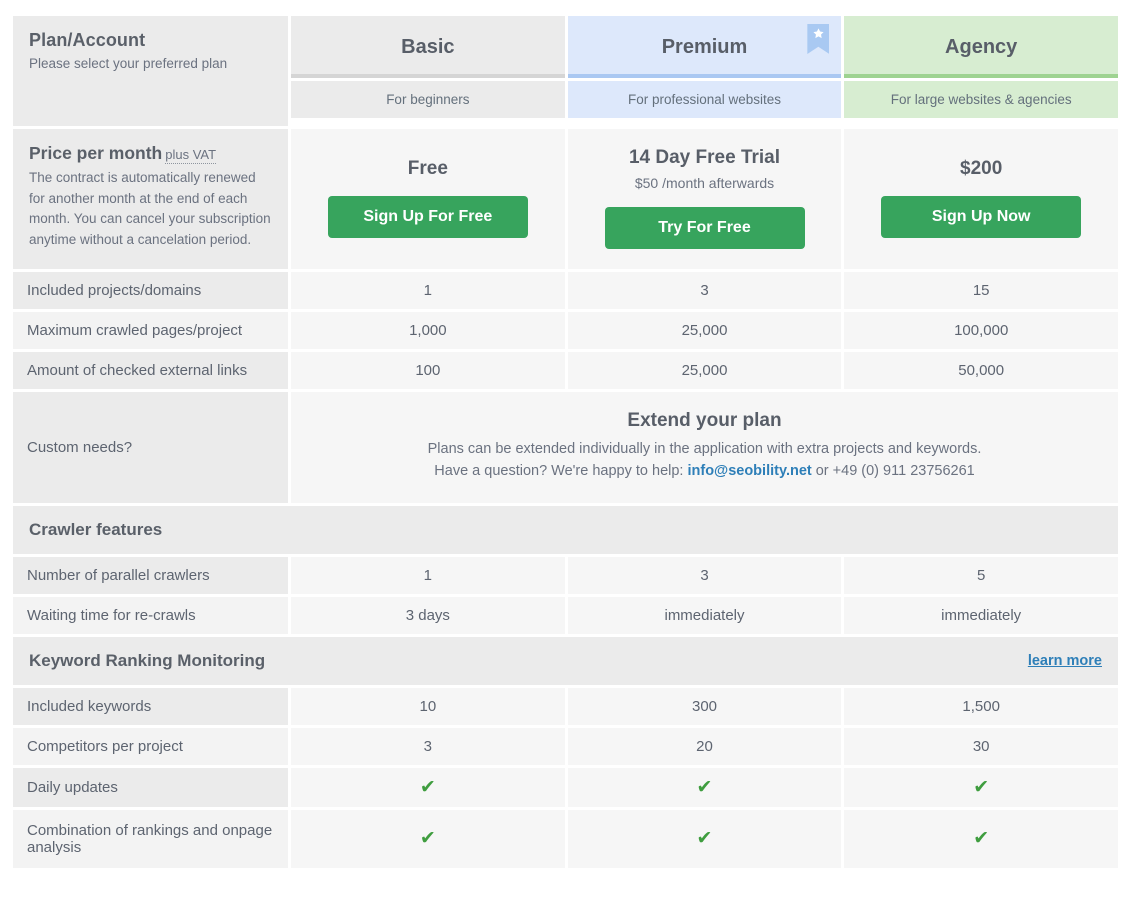  I want to click on row-value-agency: 30, so click(981, 746).